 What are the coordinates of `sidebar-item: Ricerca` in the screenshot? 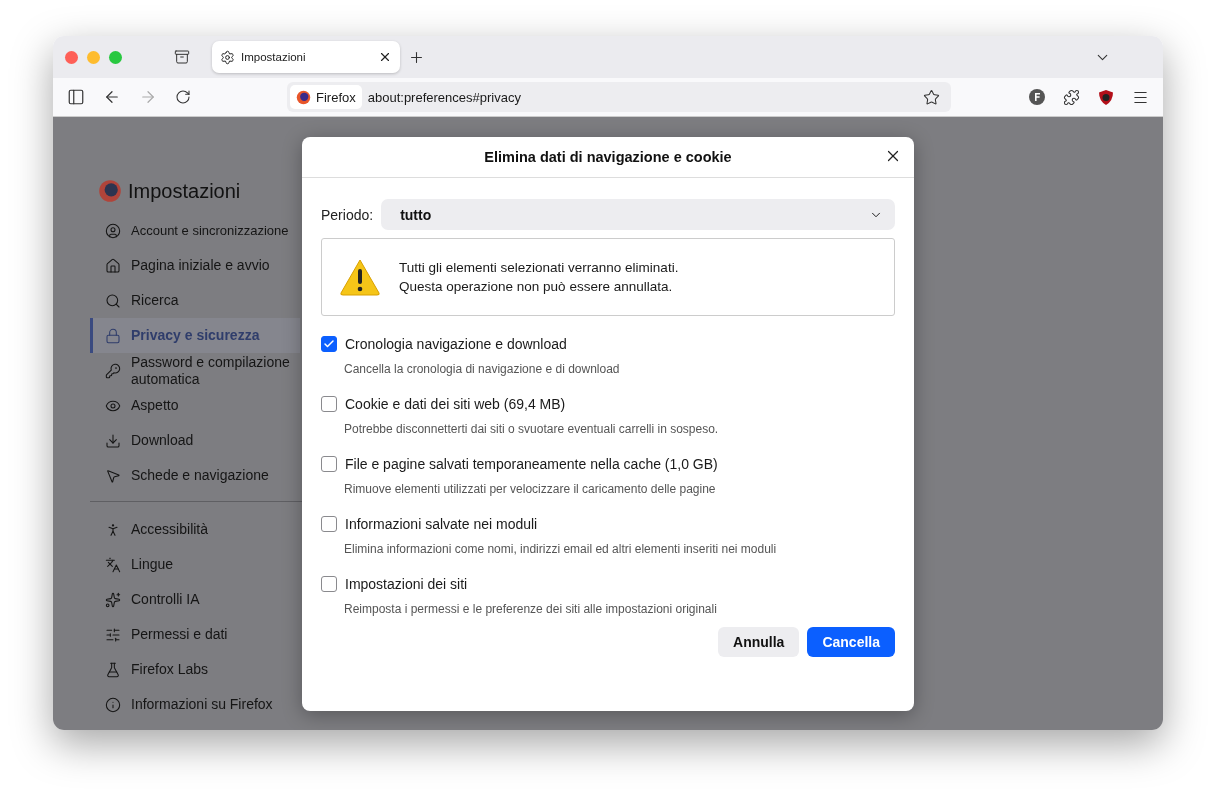 It's located at (195, 300).